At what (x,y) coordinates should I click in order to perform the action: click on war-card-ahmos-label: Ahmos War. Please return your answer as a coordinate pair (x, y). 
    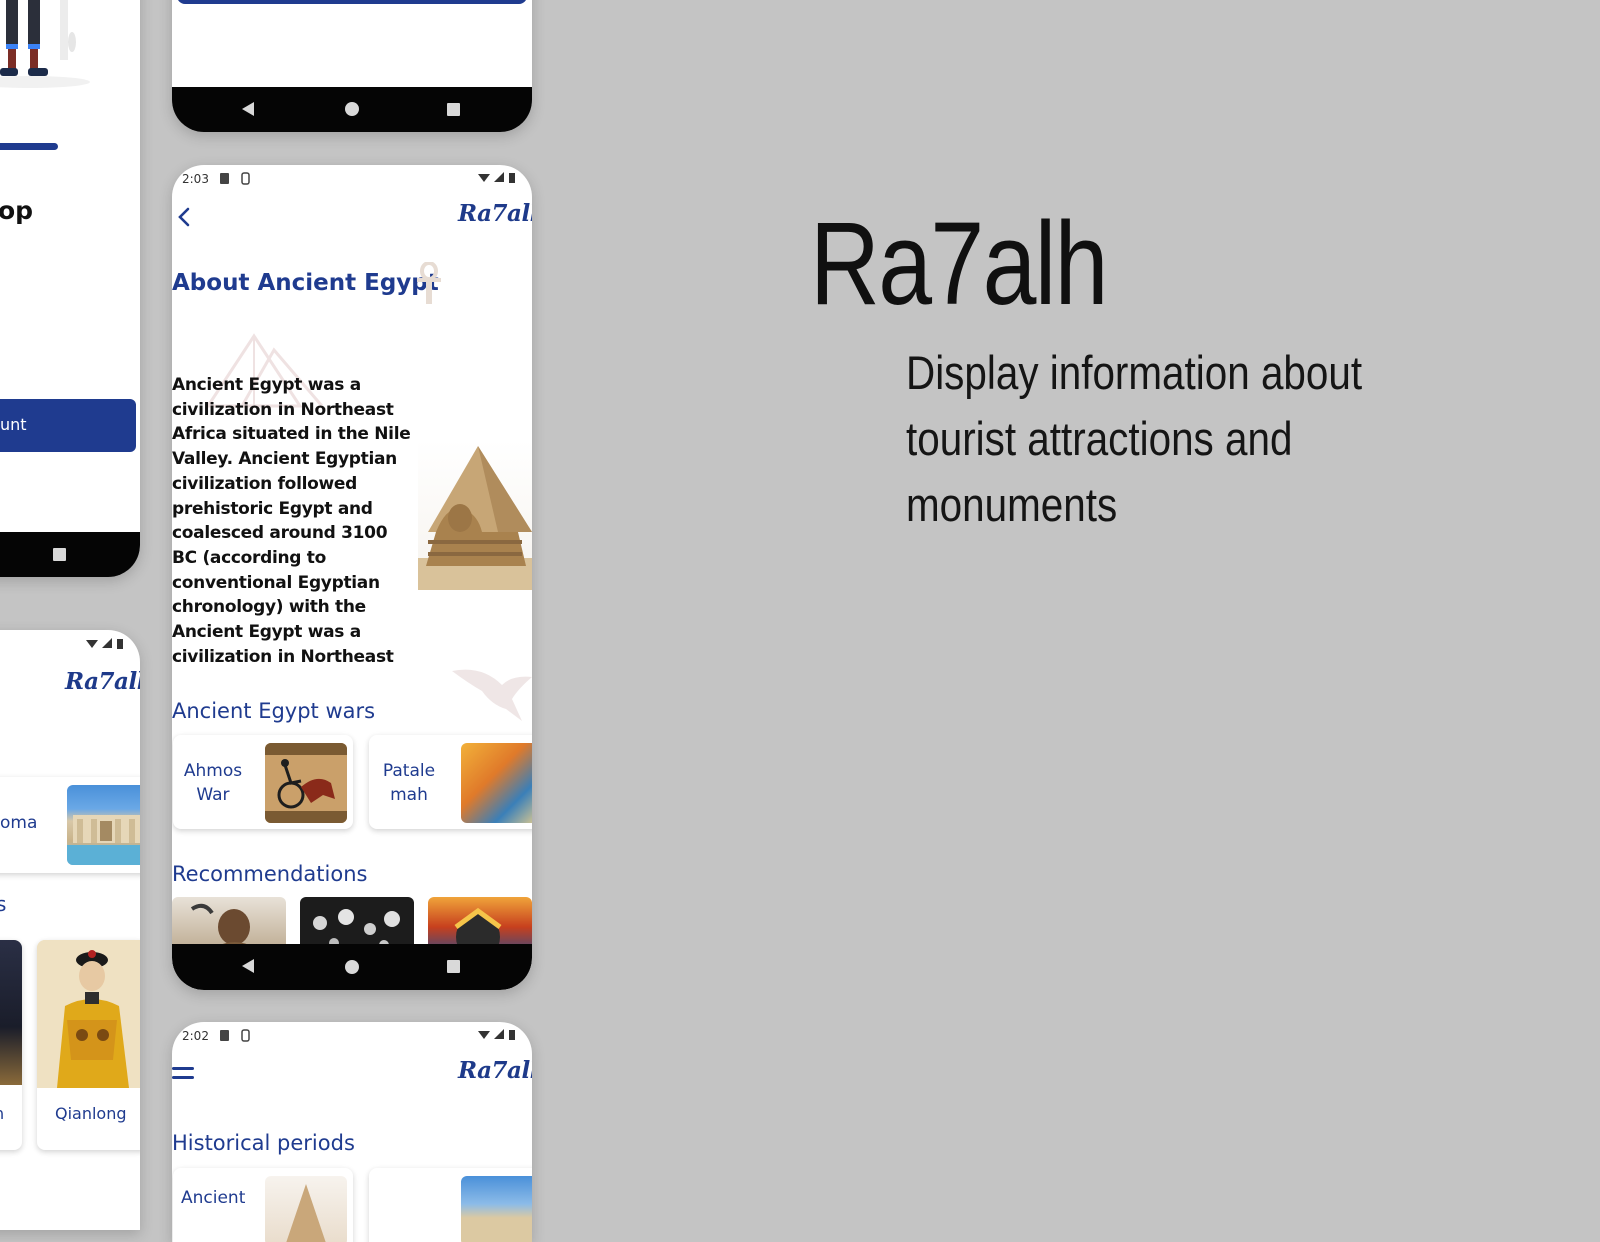
    Looking at the image, I should click on (213, 783).